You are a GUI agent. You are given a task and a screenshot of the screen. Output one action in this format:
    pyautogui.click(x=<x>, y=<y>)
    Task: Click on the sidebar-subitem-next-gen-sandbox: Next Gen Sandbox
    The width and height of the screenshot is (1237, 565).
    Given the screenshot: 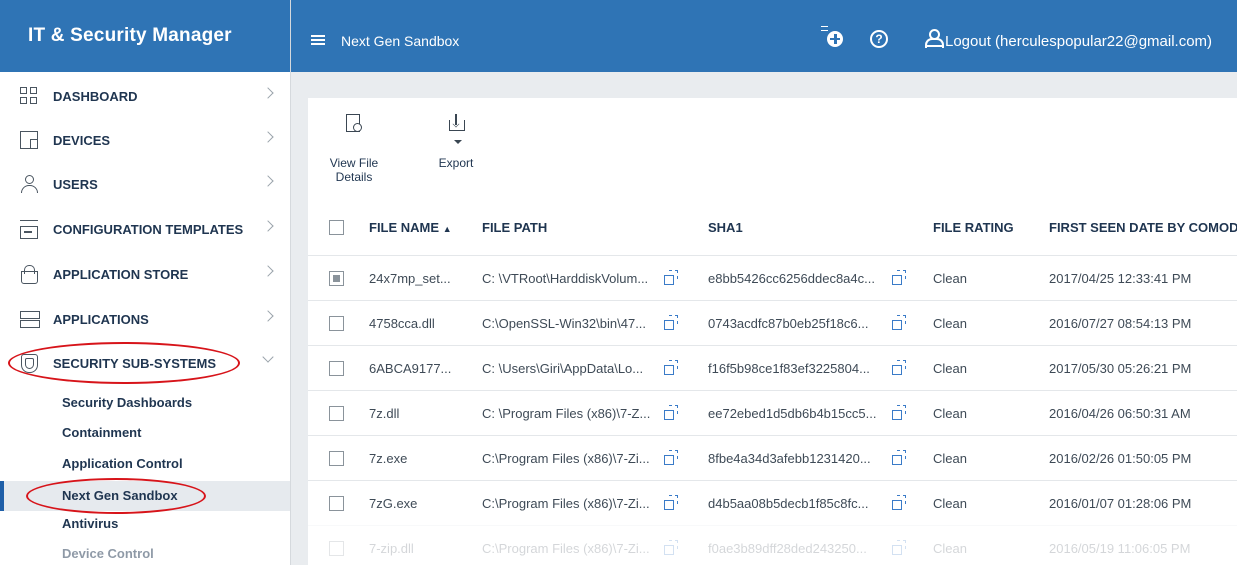 What is the action you would take?
    pyautogui.click(x=120, y=495)
    